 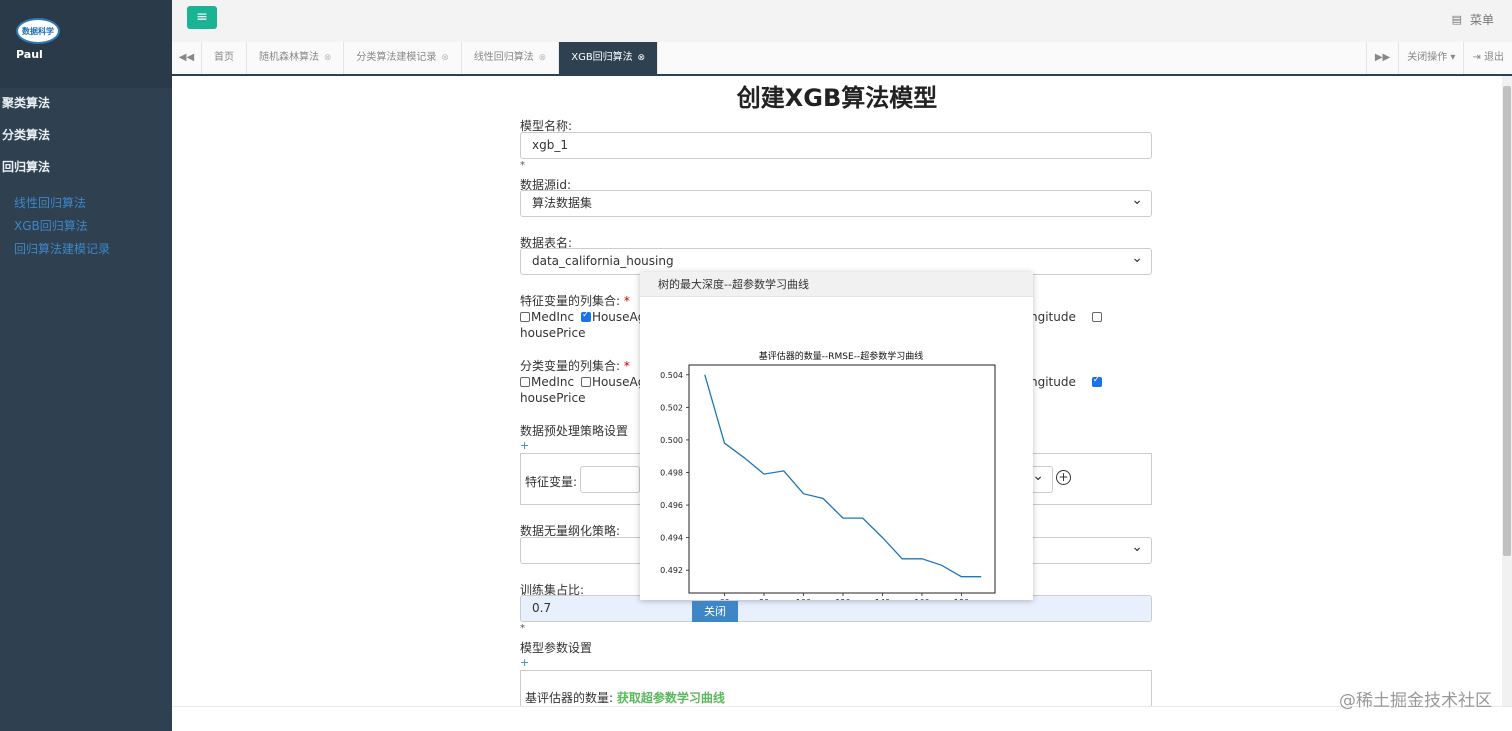 What do you see at coordinates (1456, 19) in the screenshot?
I see `list-icon: ▤` at bounding box center [1456, 19].